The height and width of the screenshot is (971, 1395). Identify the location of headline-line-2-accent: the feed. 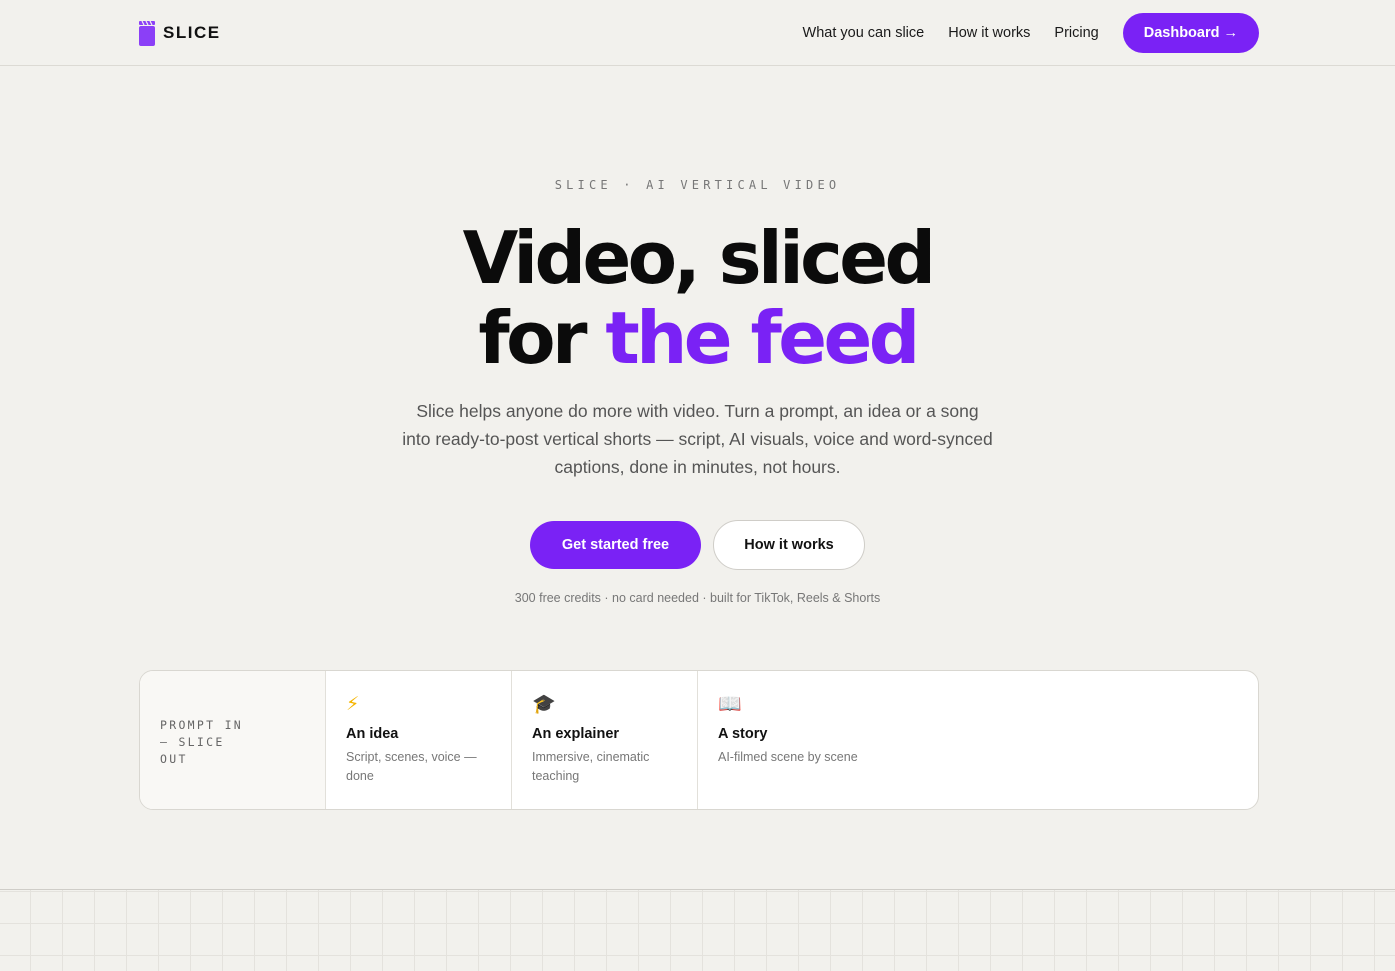
(762, 338).